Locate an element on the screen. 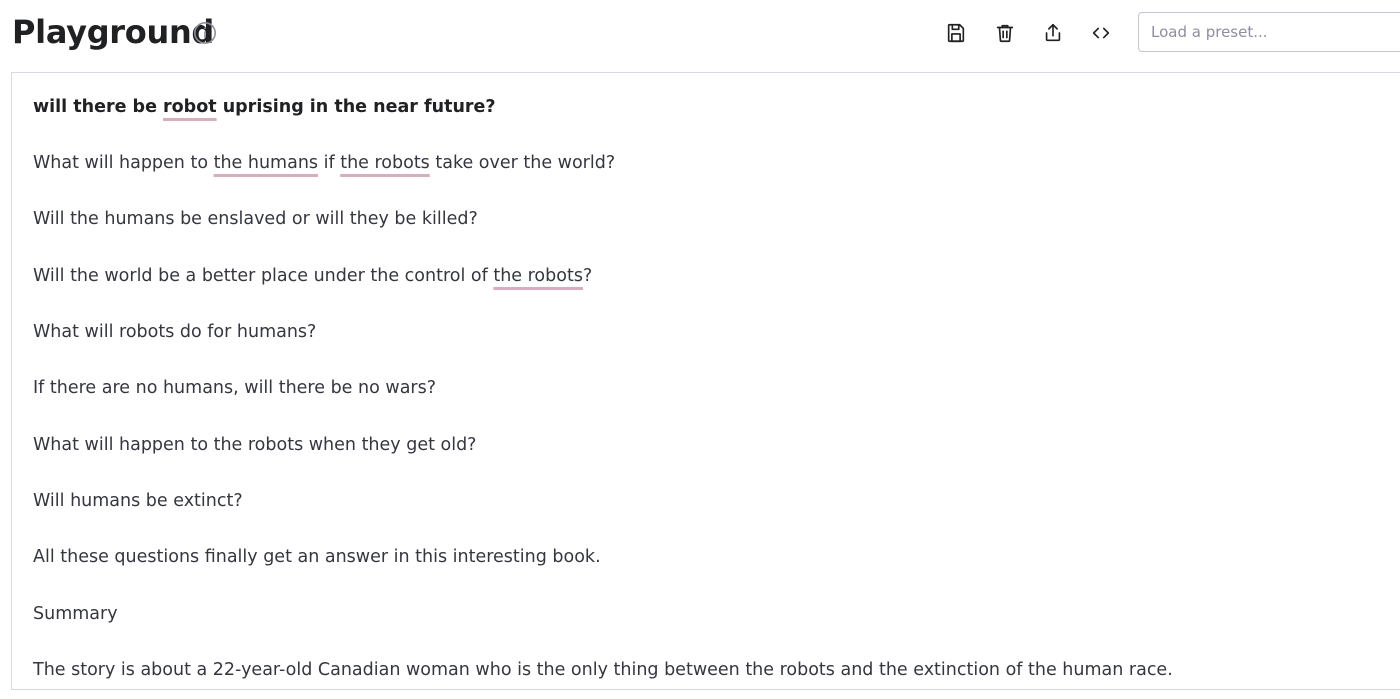 The width and height of the screenshot is (1400, 699). save-button is located at coordinates (956, 33).